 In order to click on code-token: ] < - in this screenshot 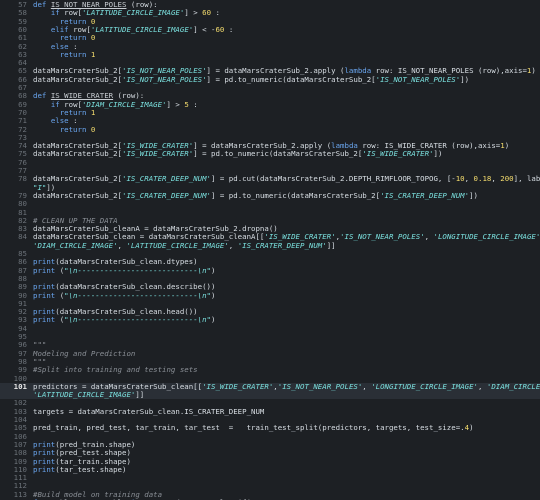, I will do `click(204, 29)`.